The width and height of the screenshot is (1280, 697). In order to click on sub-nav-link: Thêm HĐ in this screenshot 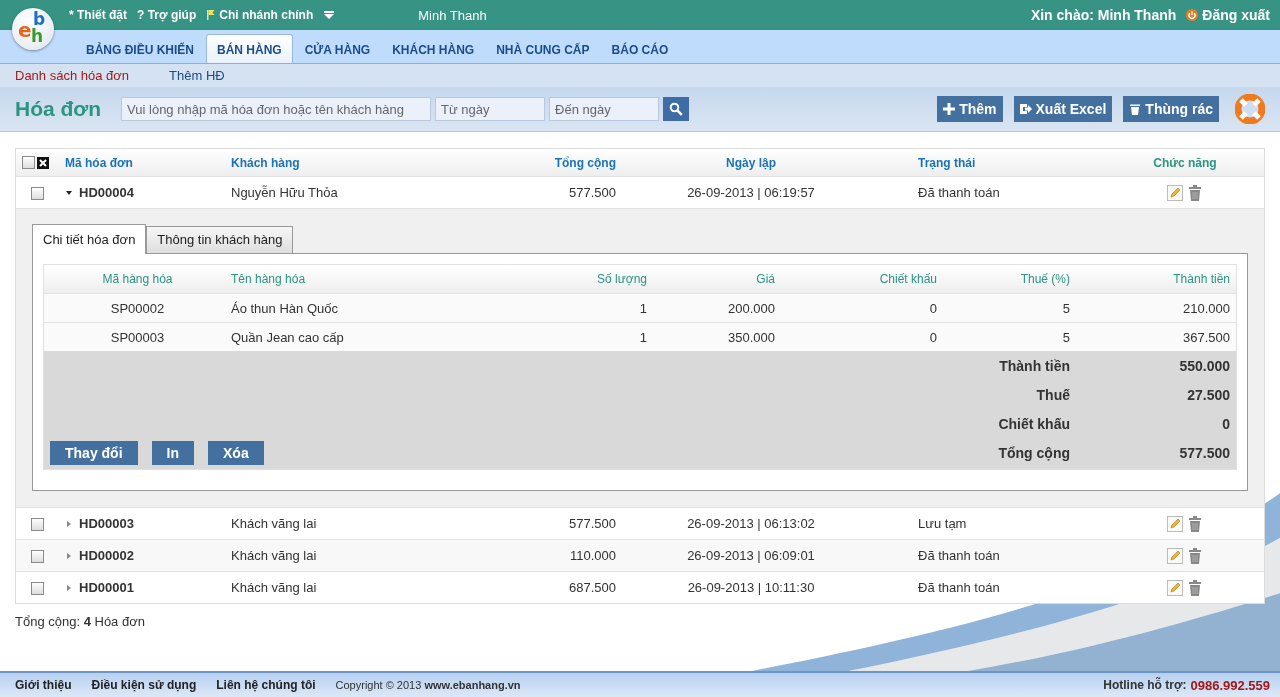, I will do `click(197, 75)`.